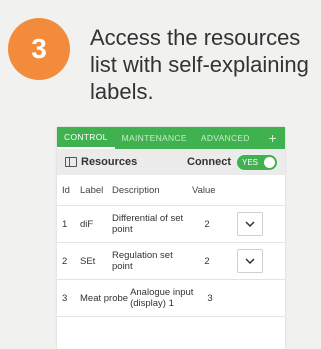 The height and width of the screenshot is (349, 321). What do you see at coordinates (136, 190) in the screenshot?
I see `column-header-description: Description` at bounding box center [136, 190].